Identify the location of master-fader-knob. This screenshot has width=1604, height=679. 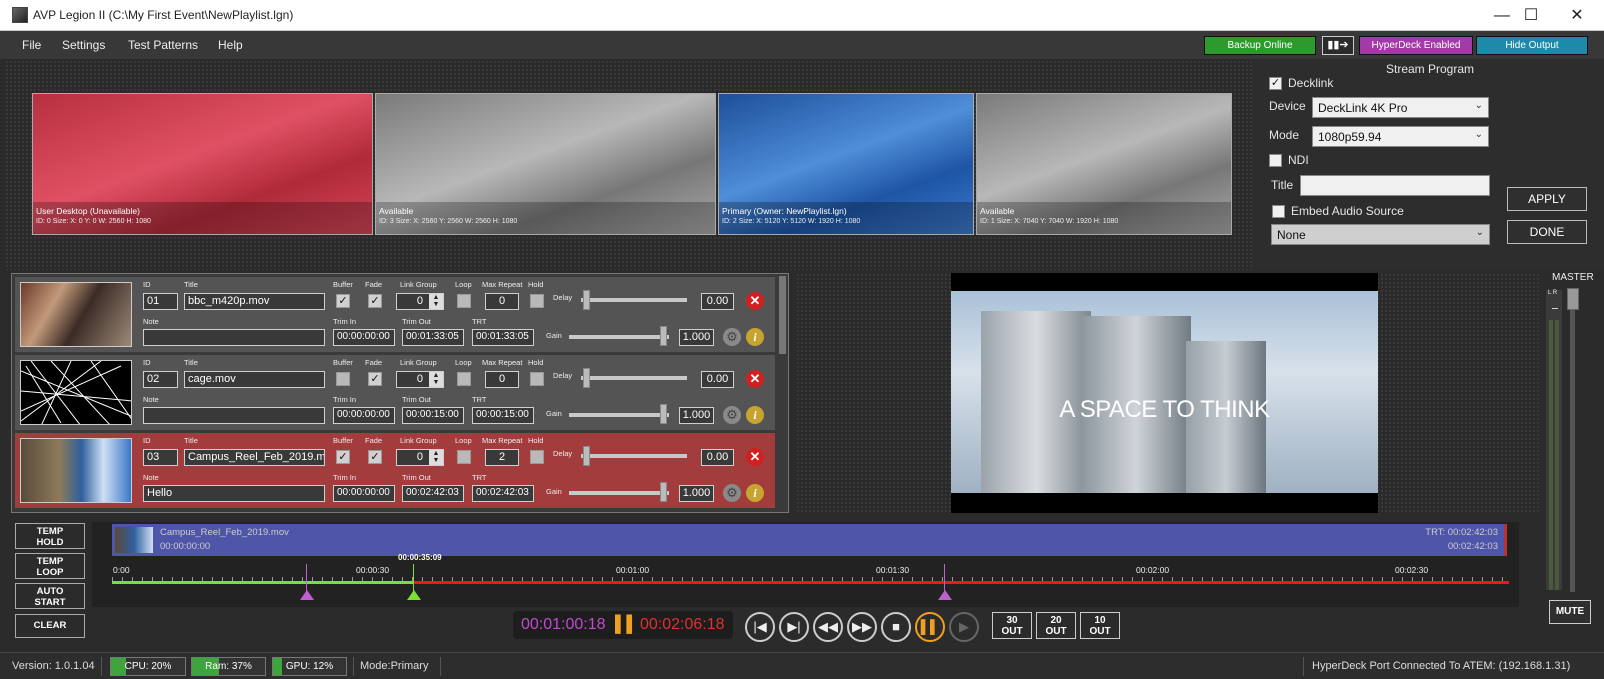
(1573, 299).